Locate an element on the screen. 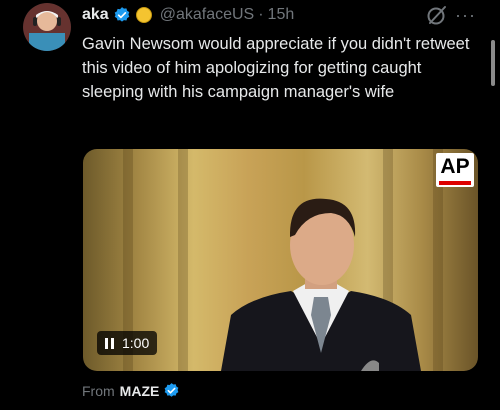 The width and height of the screenshot is (500, 410). verified-badge-icon is located at coordinates (122, 15).